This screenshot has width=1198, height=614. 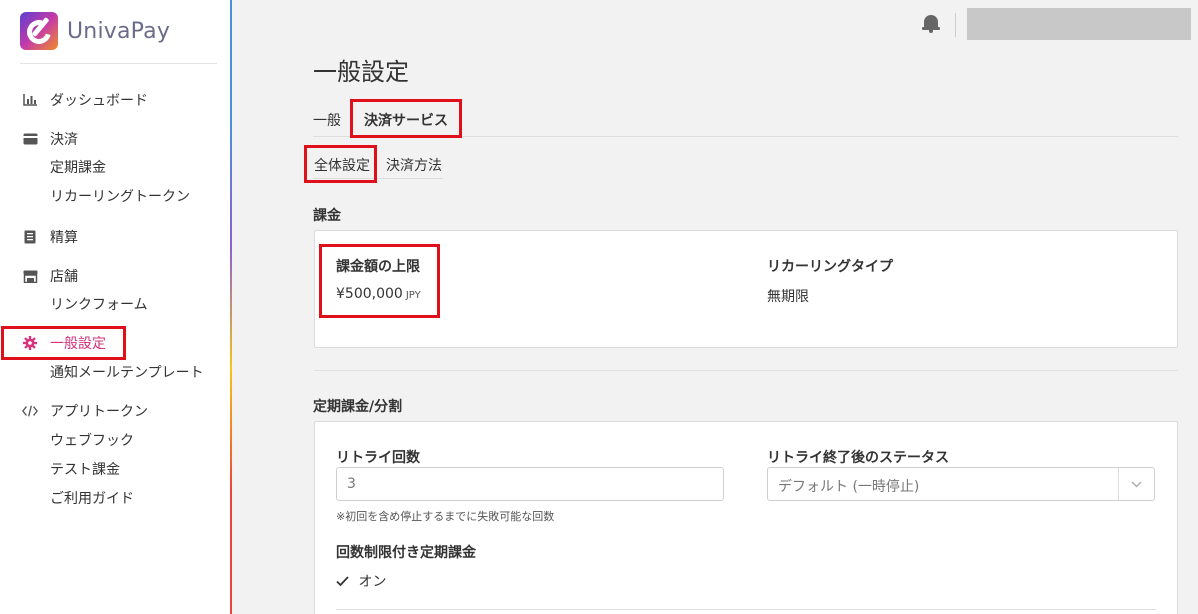 I want to click on user-menu, so click(x=1079, y=24).